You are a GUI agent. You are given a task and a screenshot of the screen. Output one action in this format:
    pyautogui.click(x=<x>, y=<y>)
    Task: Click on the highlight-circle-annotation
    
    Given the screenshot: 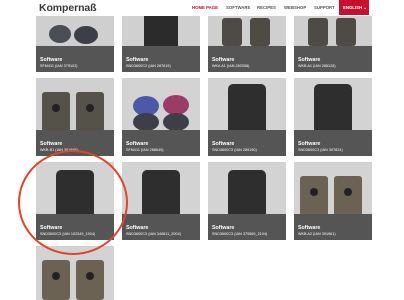 What is the action you would take?
    pyautogui.click(x=73, y=202)
    